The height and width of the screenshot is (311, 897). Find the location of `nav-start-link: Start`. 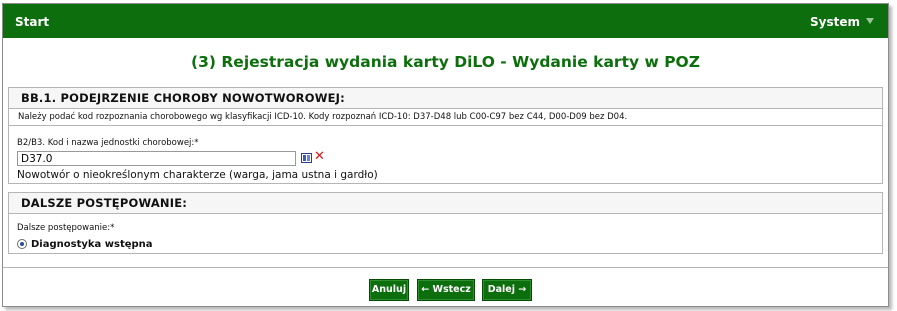

nav-start-link: Start is located at coordinates (32, 22).